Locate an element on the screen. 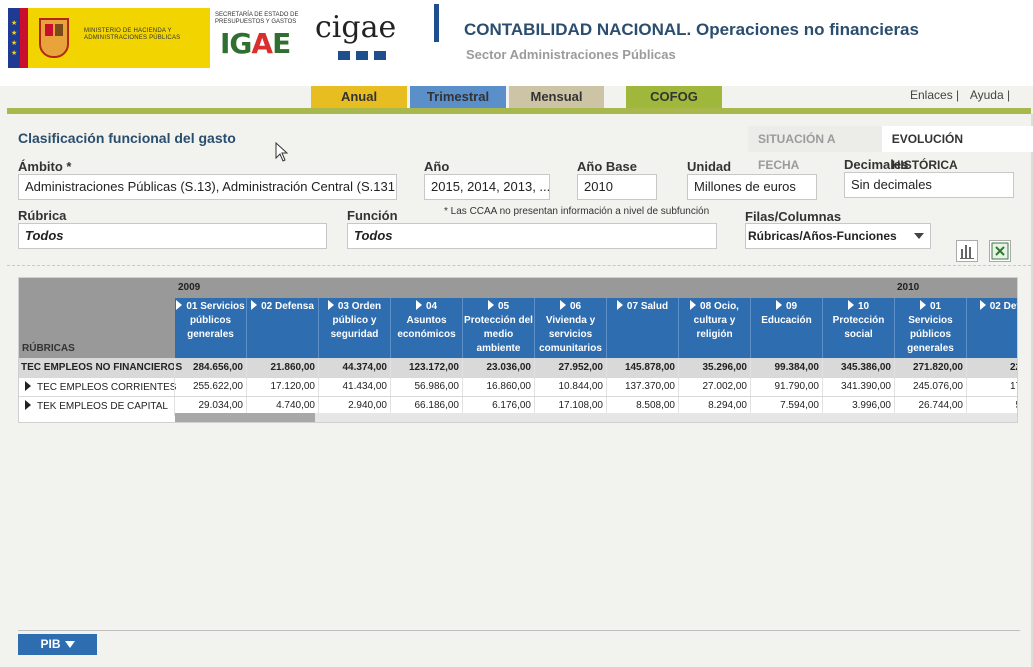 The height and width of the screenshot is (667, 1033). rubrica-label: Rúbrica is located at coordinates (42, 215).